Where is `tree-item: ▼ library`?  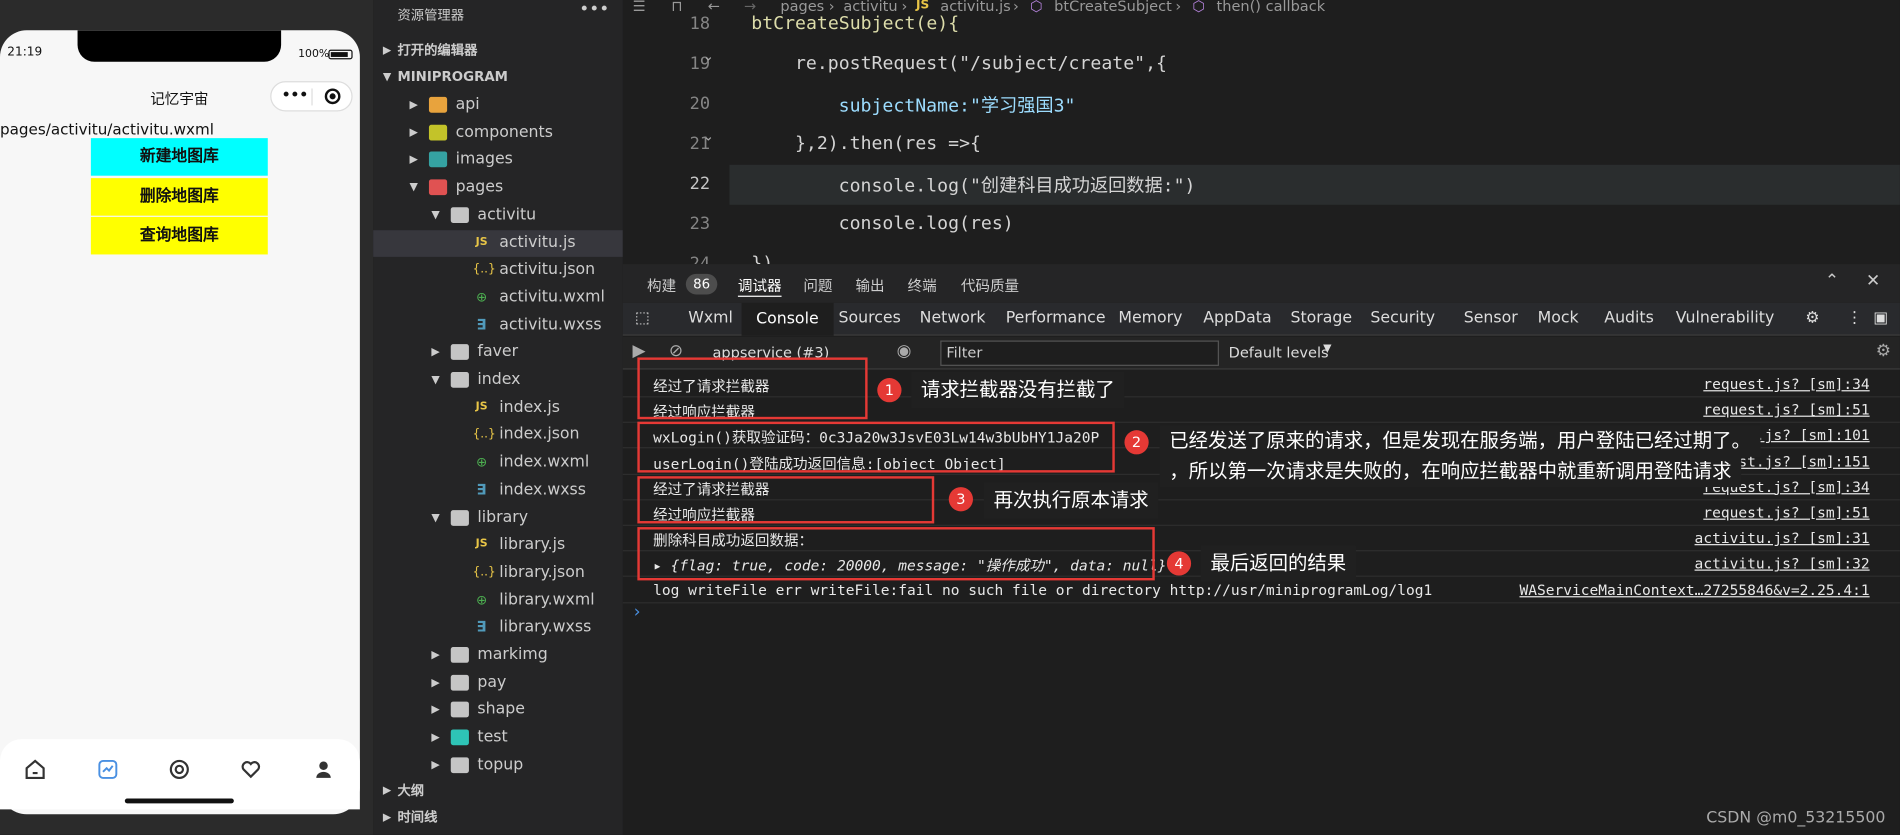
tree-item: ▼ library is located at coordinates (498, 518).